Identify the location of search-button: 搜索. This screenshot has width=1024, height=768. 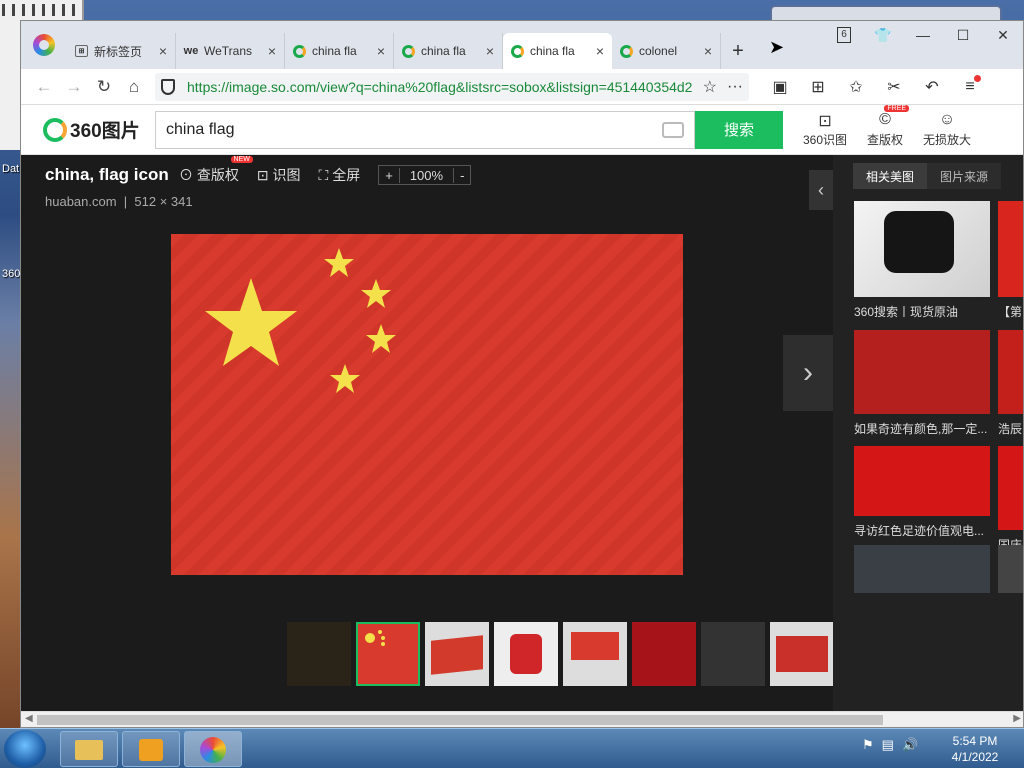
(739, 129).